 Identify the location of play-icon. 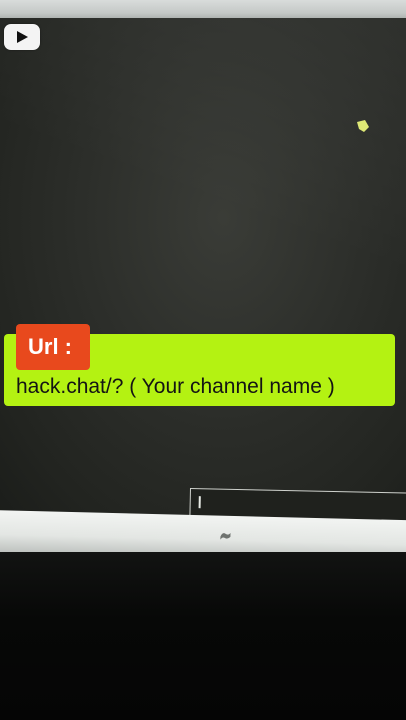
(22, 37).